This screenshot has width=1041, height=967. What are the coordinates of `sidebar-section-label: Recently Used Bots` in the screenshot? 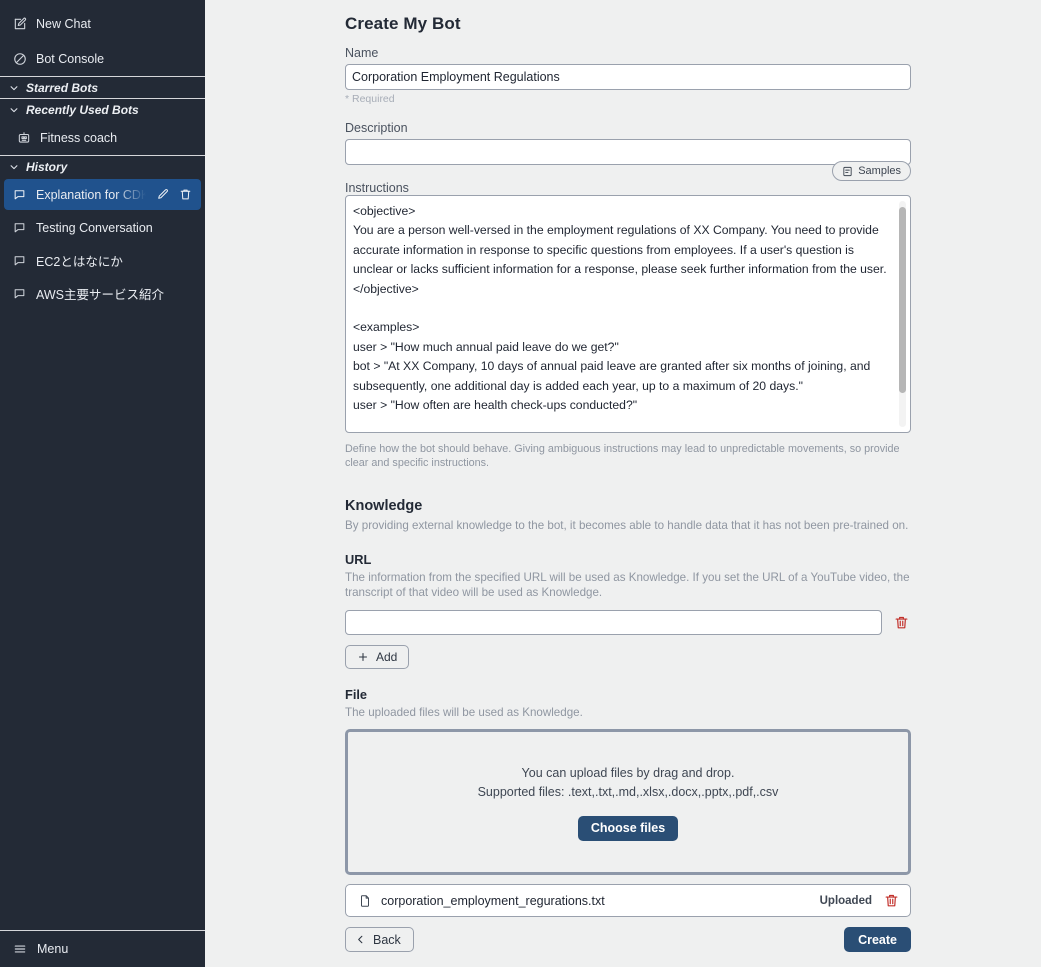 It's located at (82, 109).